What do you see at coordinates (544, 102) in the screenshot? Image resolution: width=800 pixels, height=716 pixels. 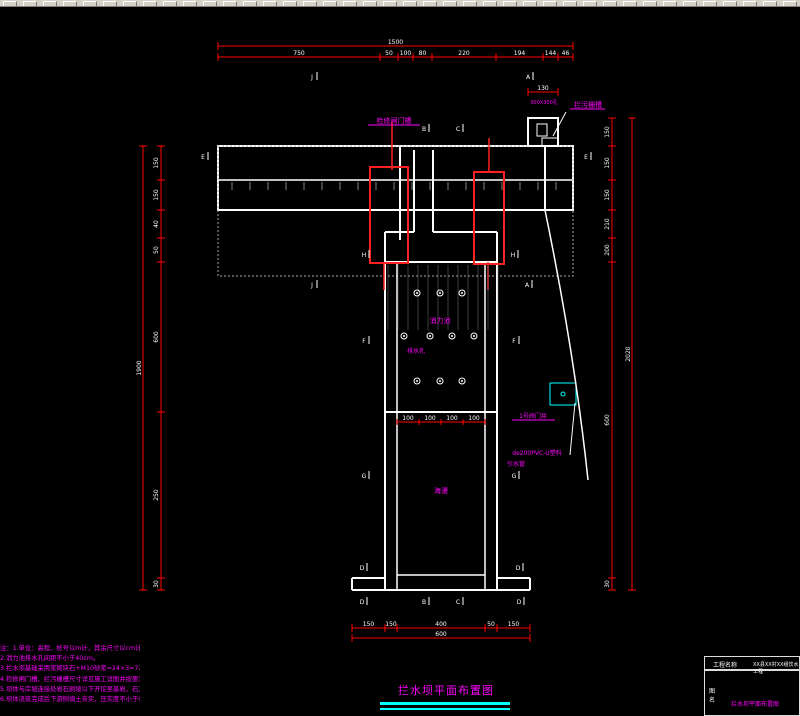 I see `grate-size-label: 300X300孔` at bounding box center [544, 102].